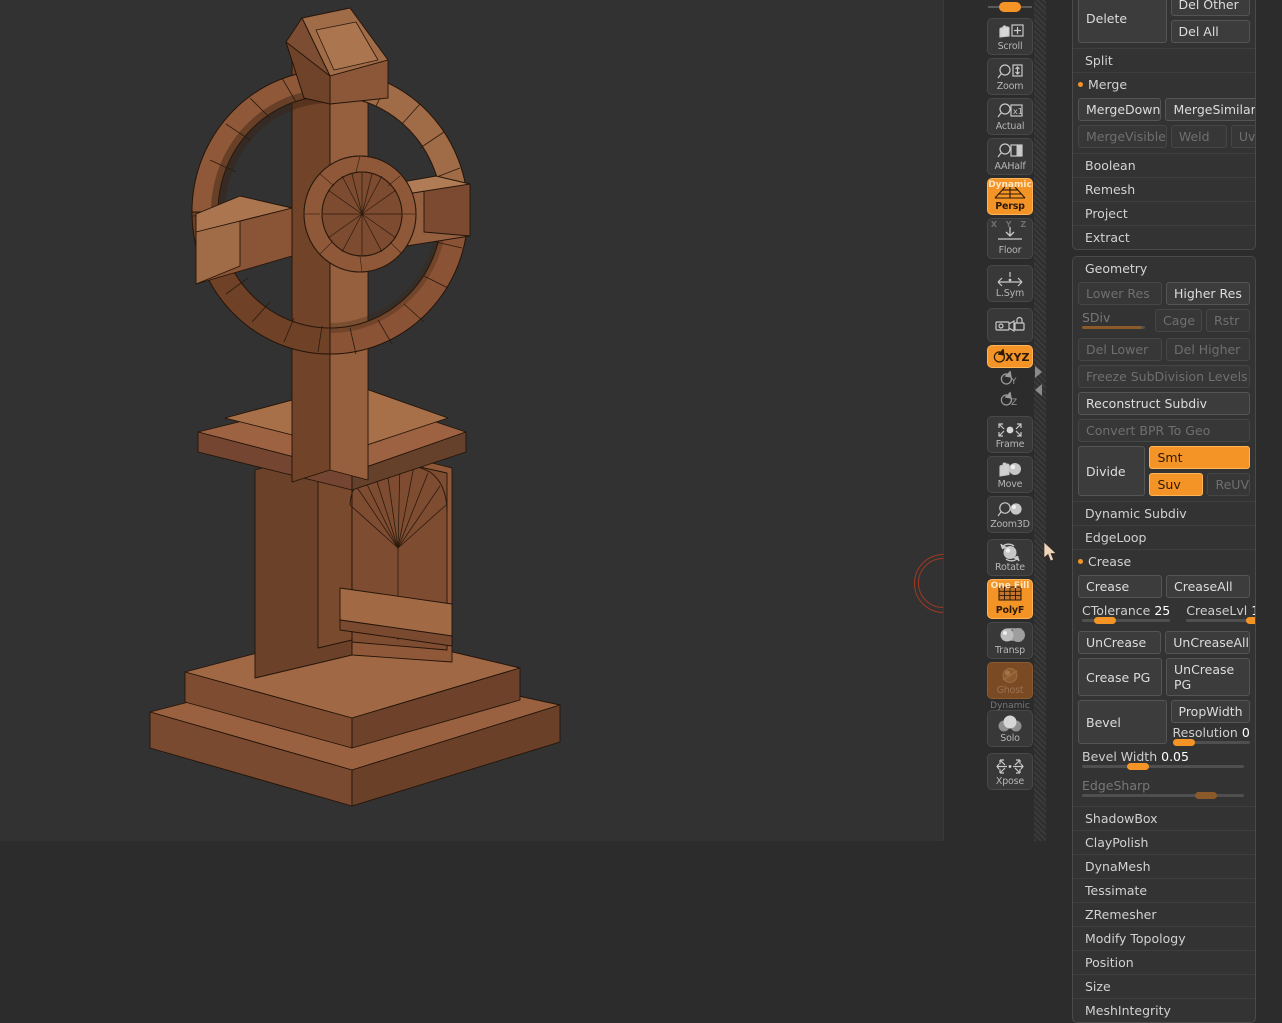 Image resolution: width=1282 pixels, height=1023 pixels. What do you see at coordinates (1210, 109) in the screenshot?
I see `mergesimilar-button: MergeSimilar` at bounding box center [1210, 109].